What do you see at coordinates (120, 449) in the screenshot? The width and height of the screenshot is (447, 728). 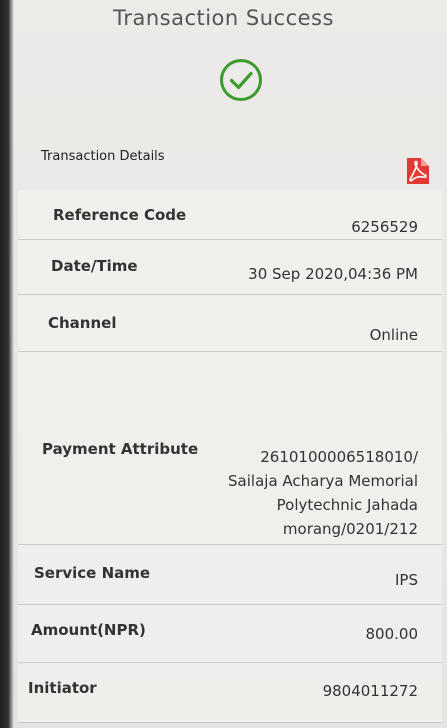 I see `payment-attribute-label: Payment Attribute` at bounding box center [120, 449].